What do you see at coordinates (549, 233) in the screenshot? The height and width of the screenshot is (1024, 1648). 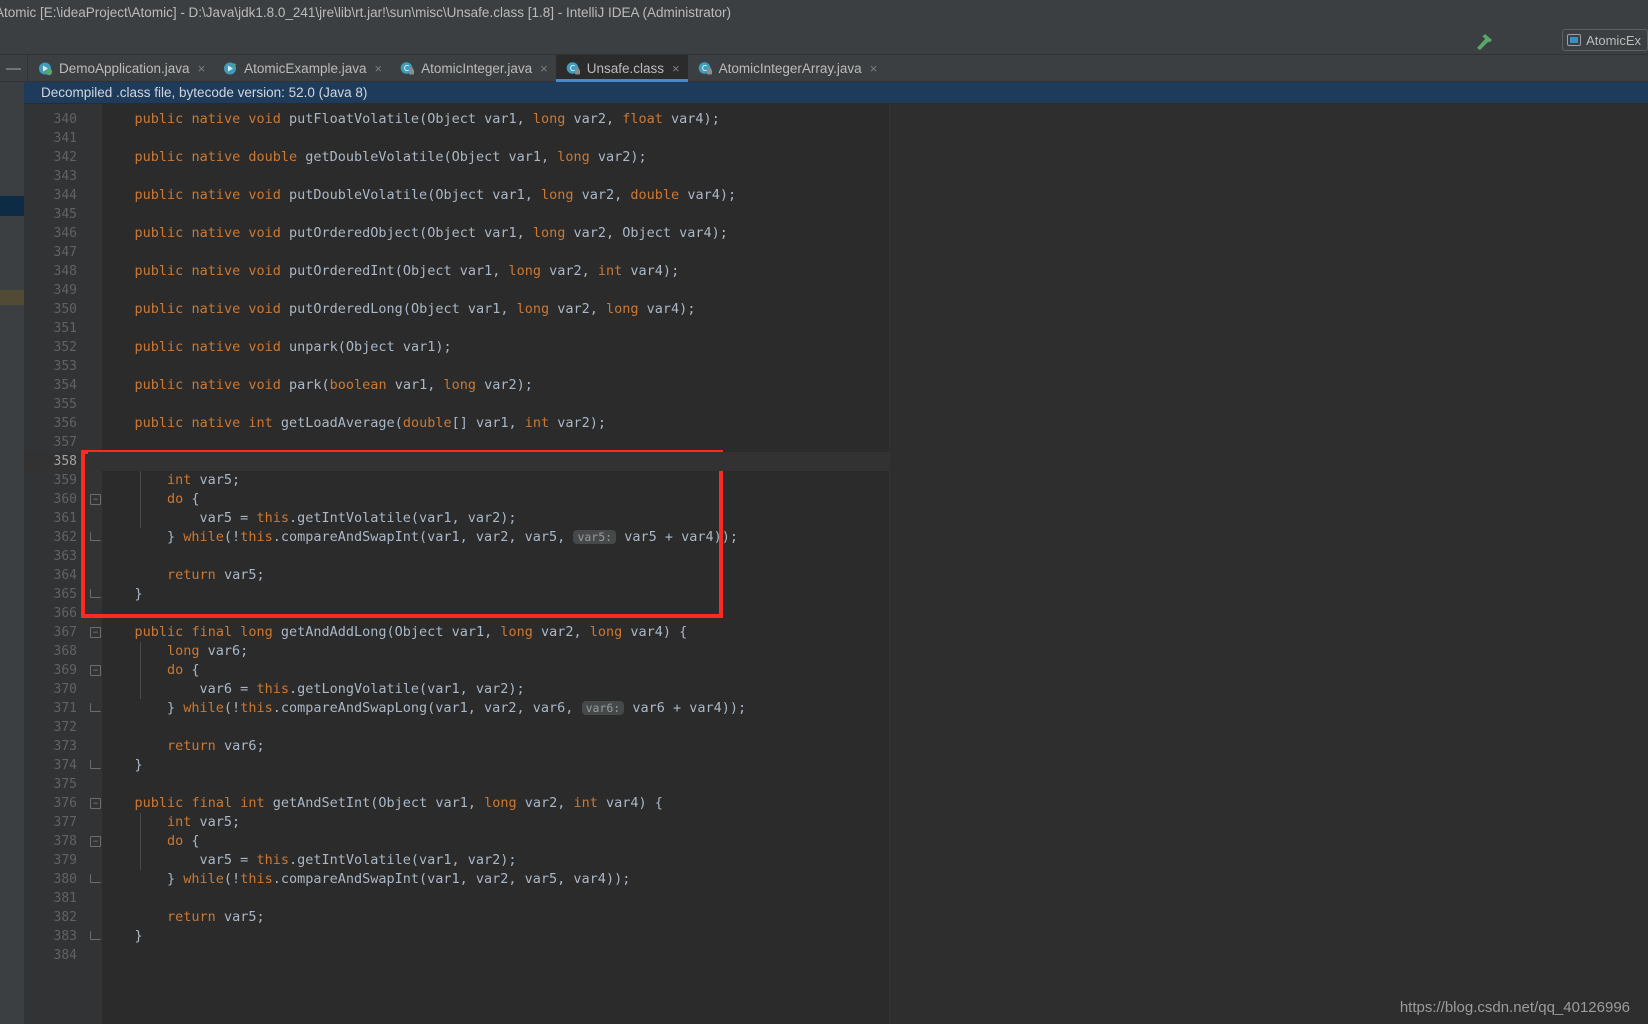 I see `code-token: long` at bounding box center [549, 233].